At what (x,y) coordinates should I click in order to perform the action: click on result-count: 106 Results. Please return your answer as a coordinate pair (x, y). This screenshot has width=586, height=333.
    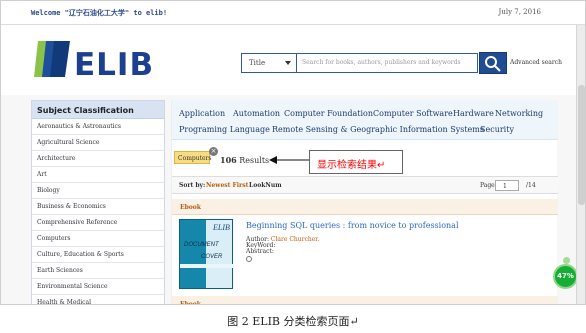
    Looking at the image, I should click on (244, 160).